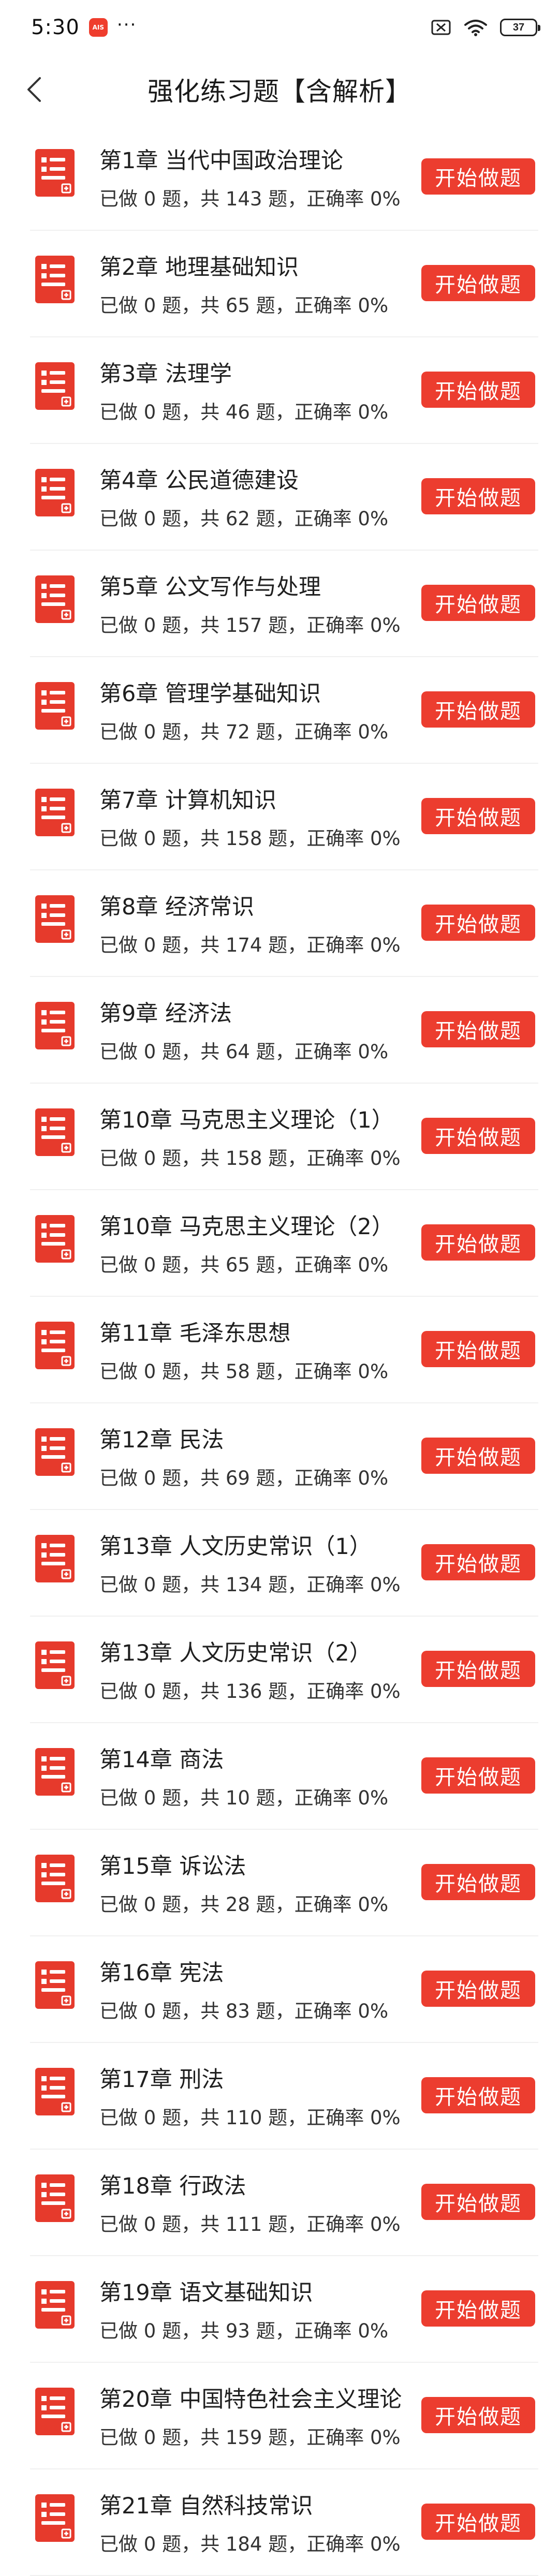 The image size is (559, 2576). What do you see at coordinates (250, 199) in the screenshot?
I see `chapter-stats: 已做 0 题，共 143 题，正确率 0%` at bounding box center [250, 199].